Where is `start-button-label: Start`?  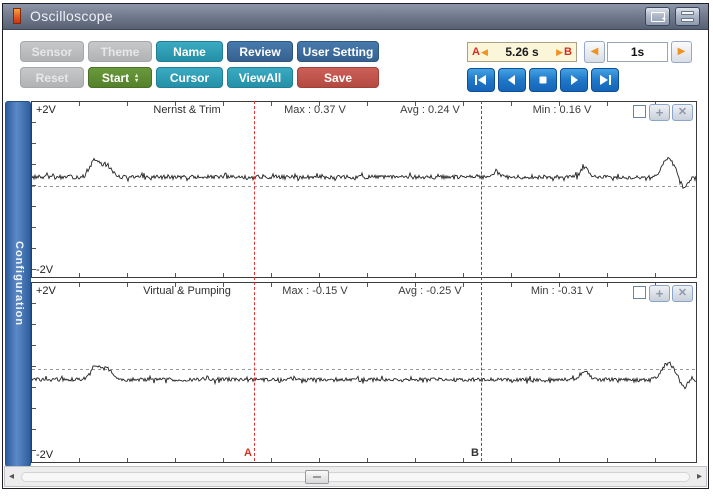 start-button-label: Start is located at coordinates (115, 78).